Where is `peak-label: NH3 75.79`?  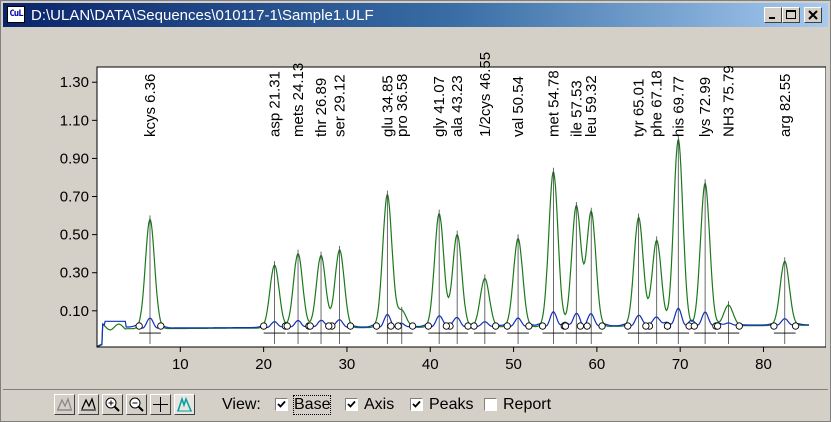 peak-label: NH3 75.79 is located at coordinates (728, 101).